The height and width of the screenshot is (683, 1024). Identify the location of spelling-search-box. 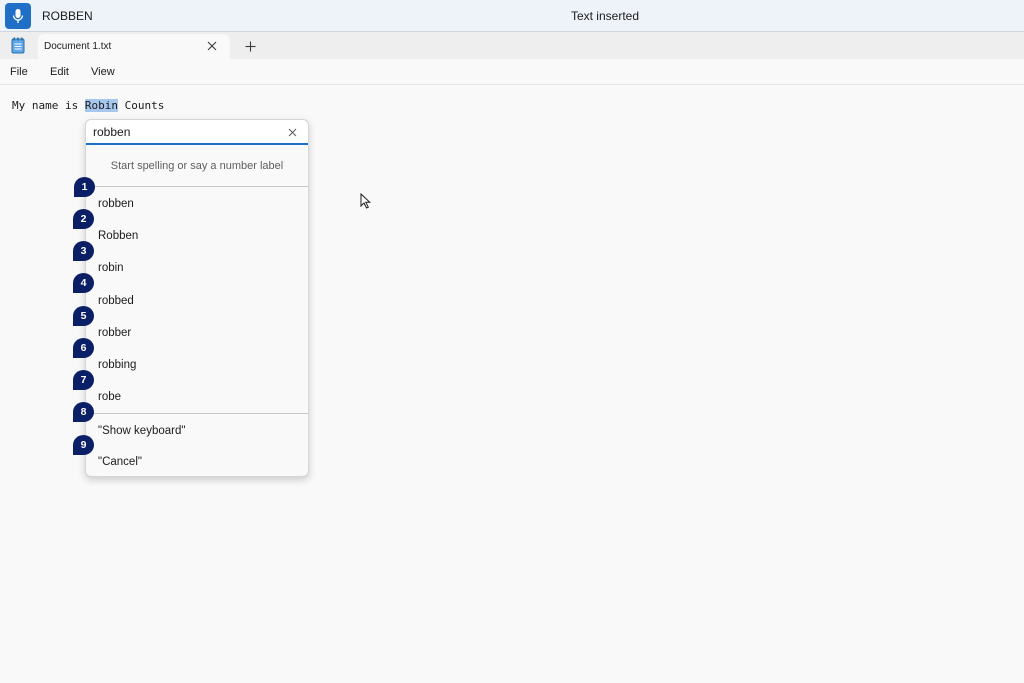
(197, 132).